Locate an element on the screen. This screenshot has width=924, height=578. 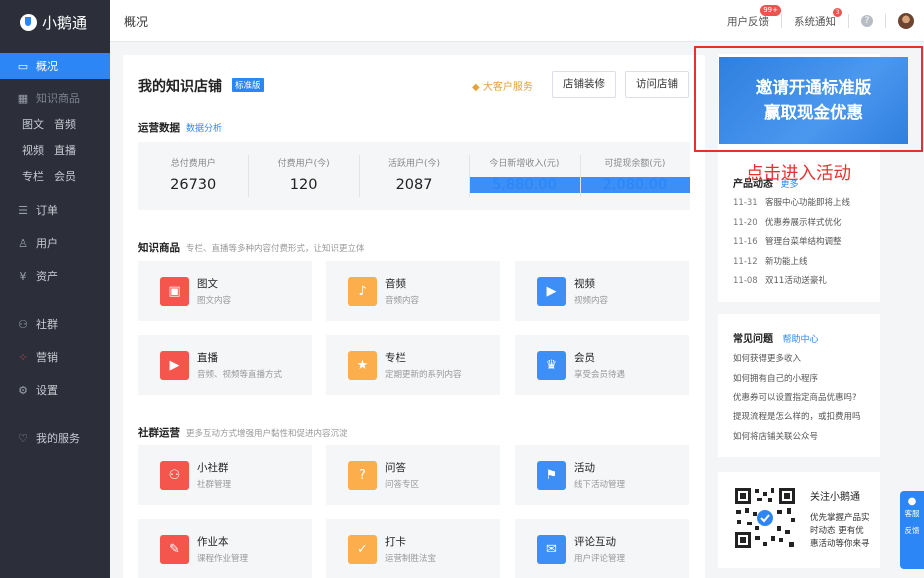
sidebar-item-users: ♙ 用户 is located at coordinates (55, 243).